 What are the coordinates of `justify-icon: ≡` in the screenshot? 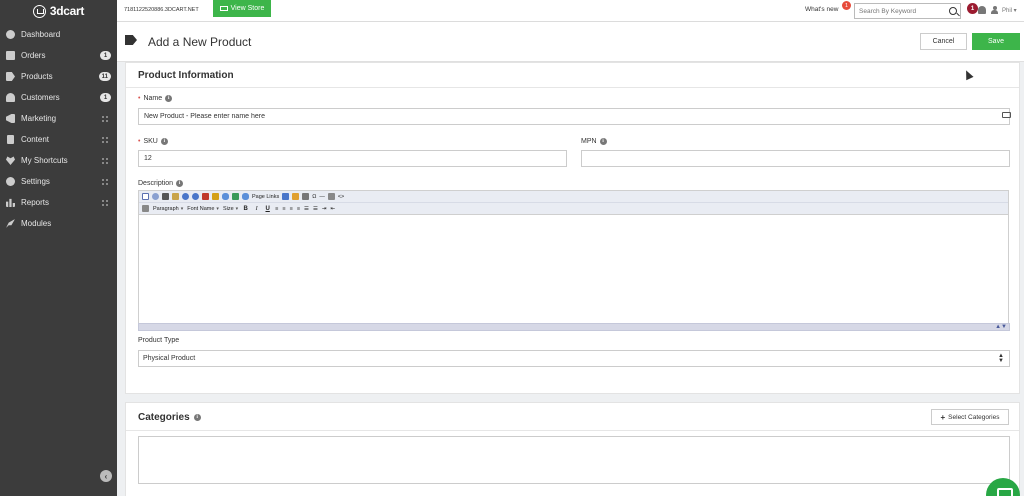 It's located at (298, 209).